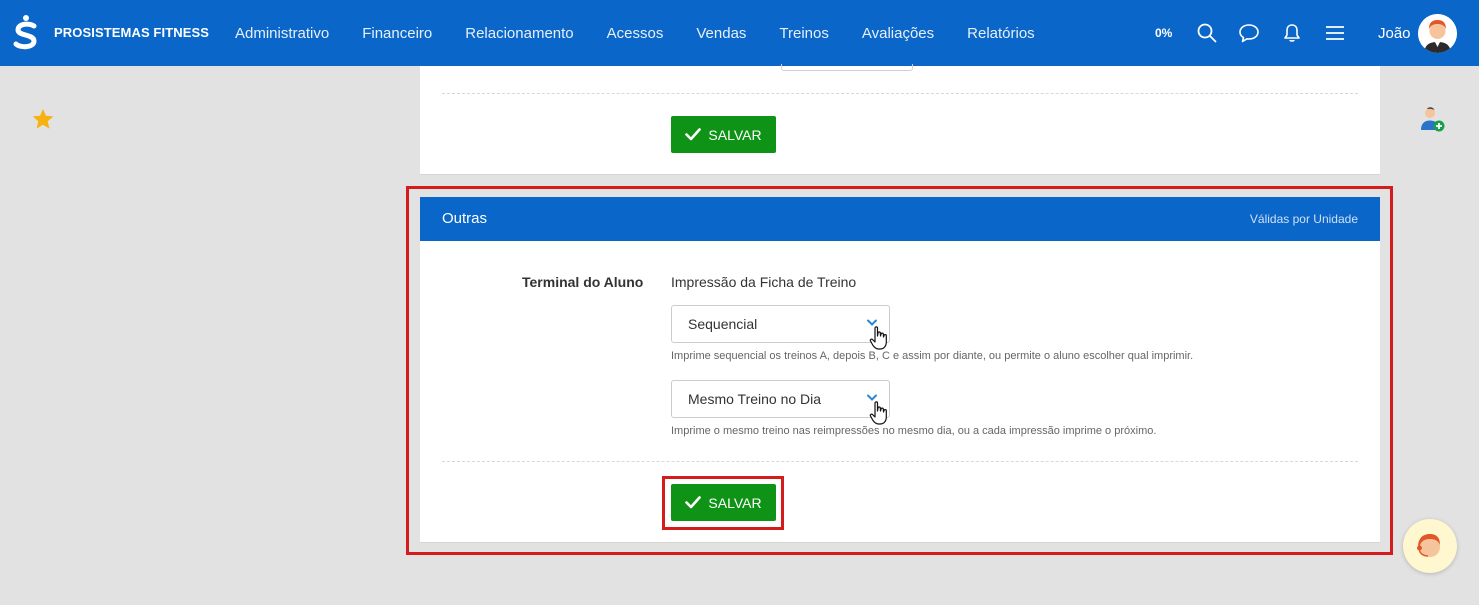 This screenshot has width=1479, height=605. I want to click on save-button-highlight-box, so click(723, 503).